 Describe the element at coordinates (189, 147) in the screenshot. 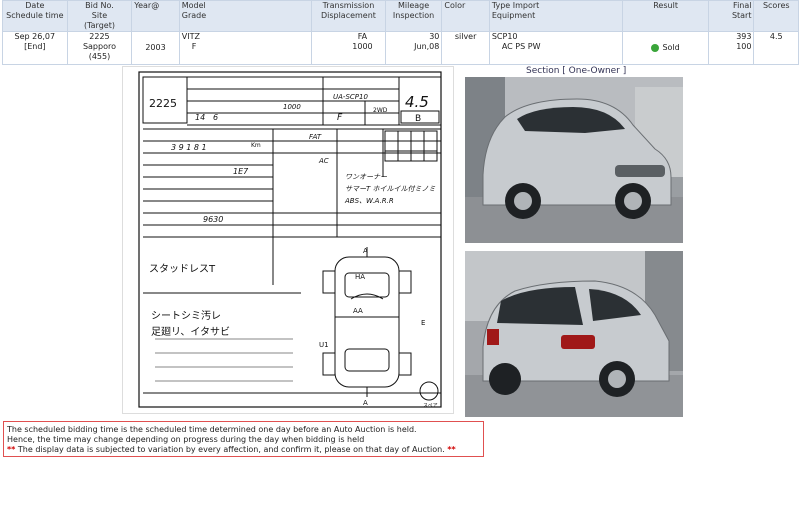

I see `sheet-mileage: 3 9 1 8 1` at that location.